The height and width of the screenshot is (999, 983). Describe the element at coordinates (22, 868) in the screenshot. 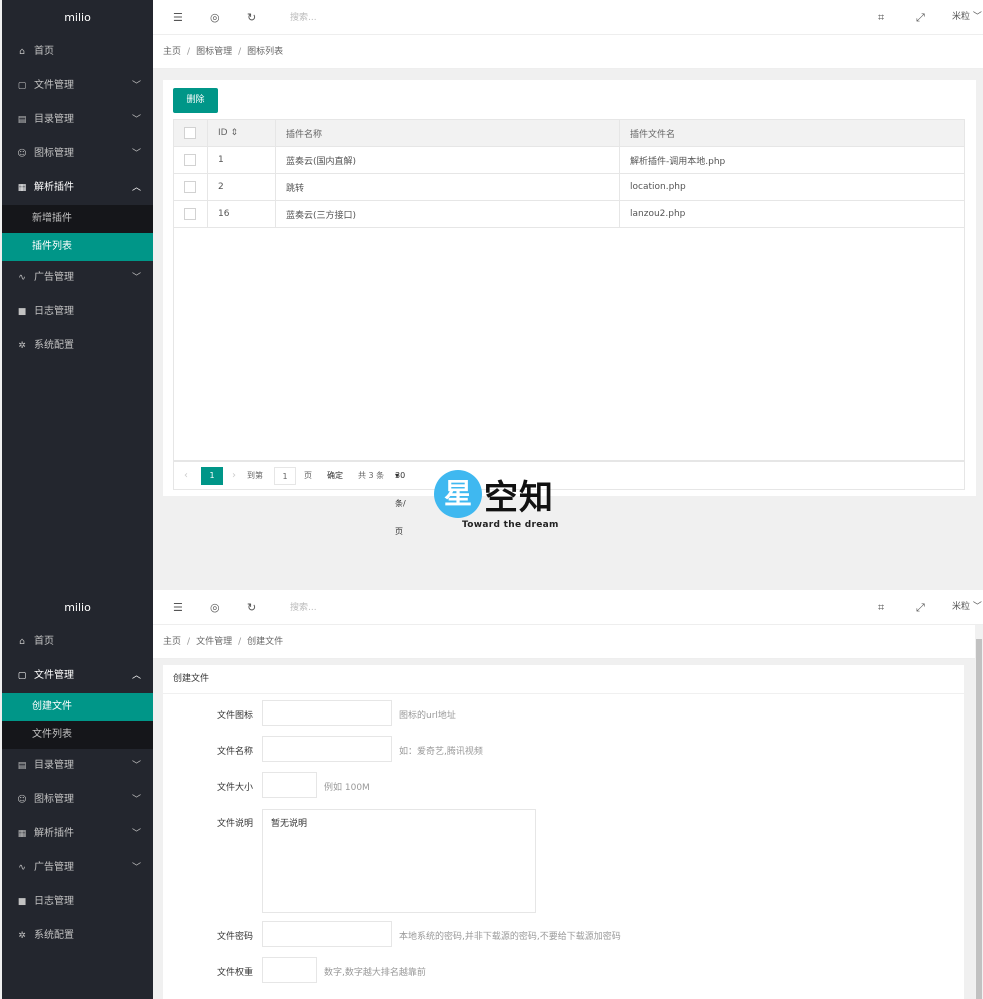

I see `chart-icon: ∿` at that location.